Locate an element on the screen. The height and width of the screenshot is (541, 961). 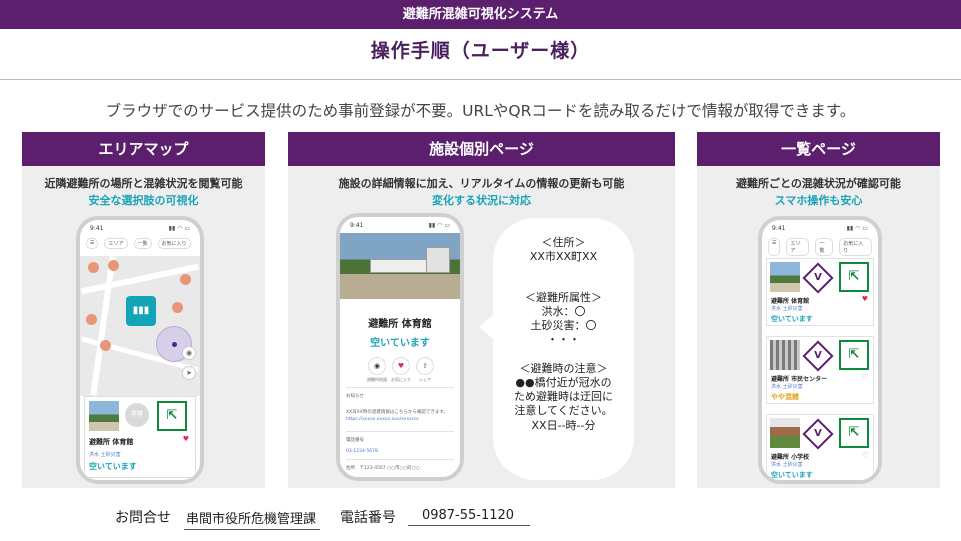
area-map: ▮▮▮ ◉ ➤ is located at coordinates (140, 326).